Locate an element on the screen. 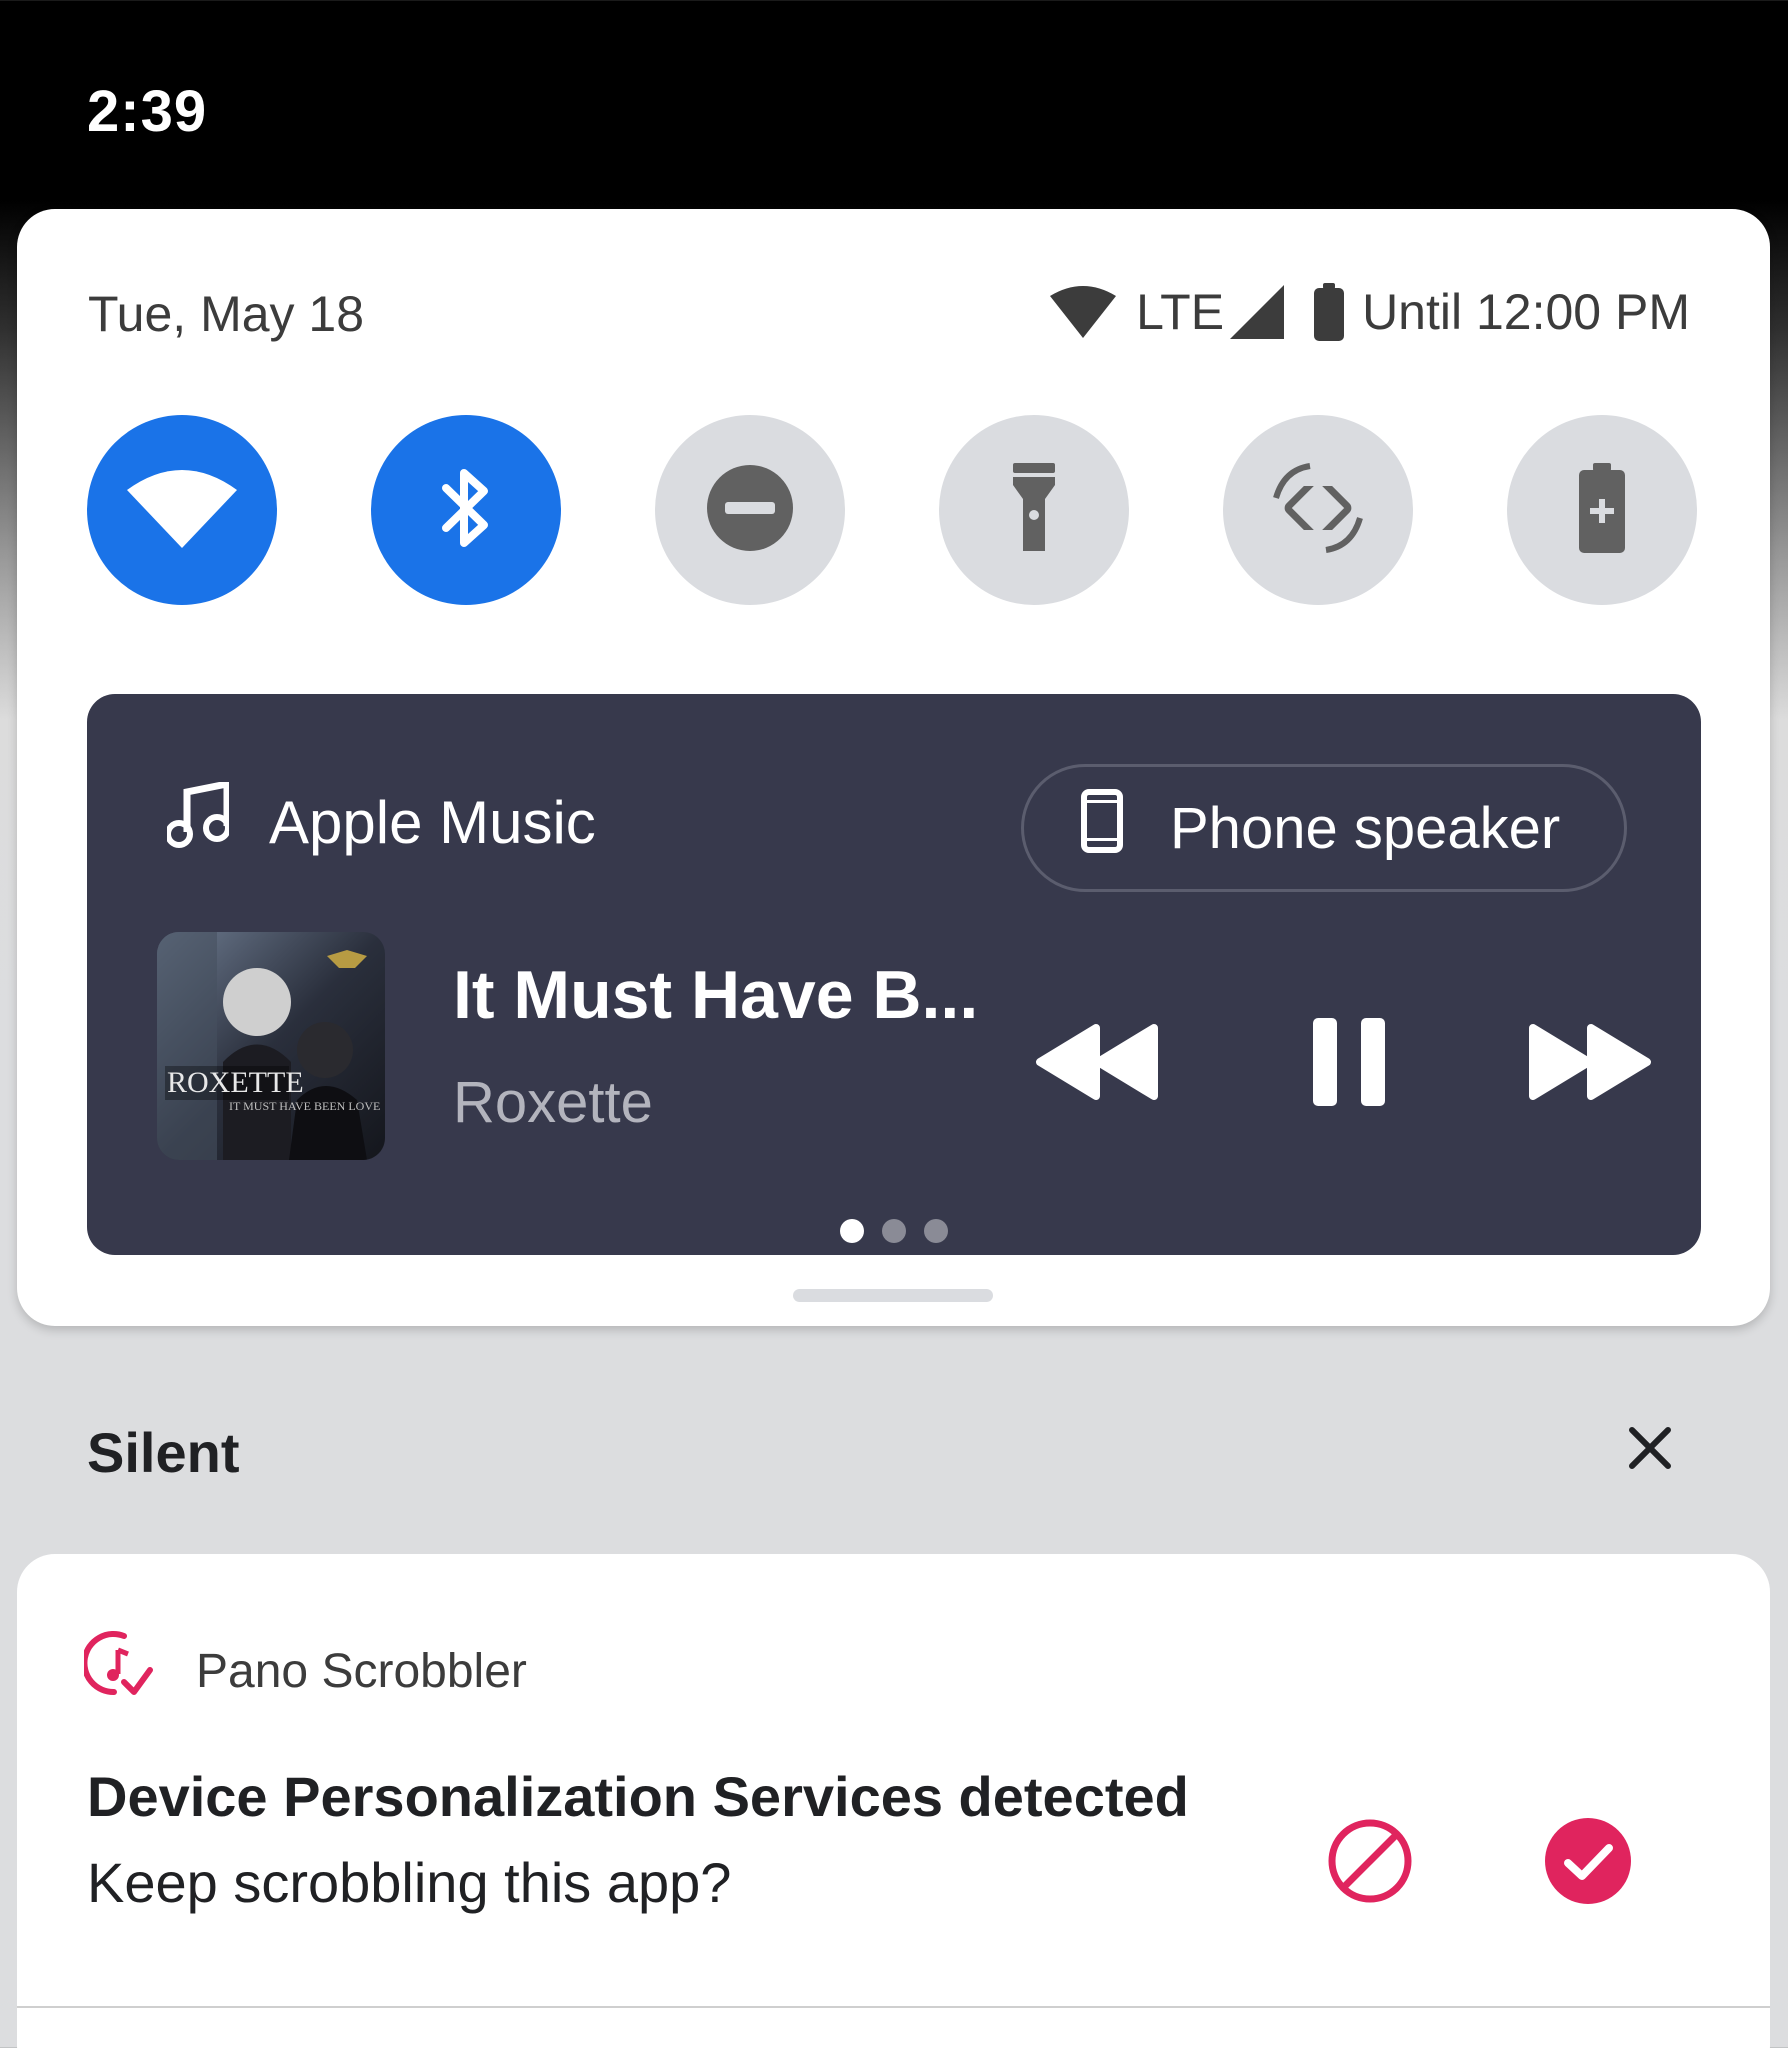 This screenshot has height=2048, width=1788. svg-text: IT MUST HAVE BEEN LOVE is located at coordinates (304, 1106).